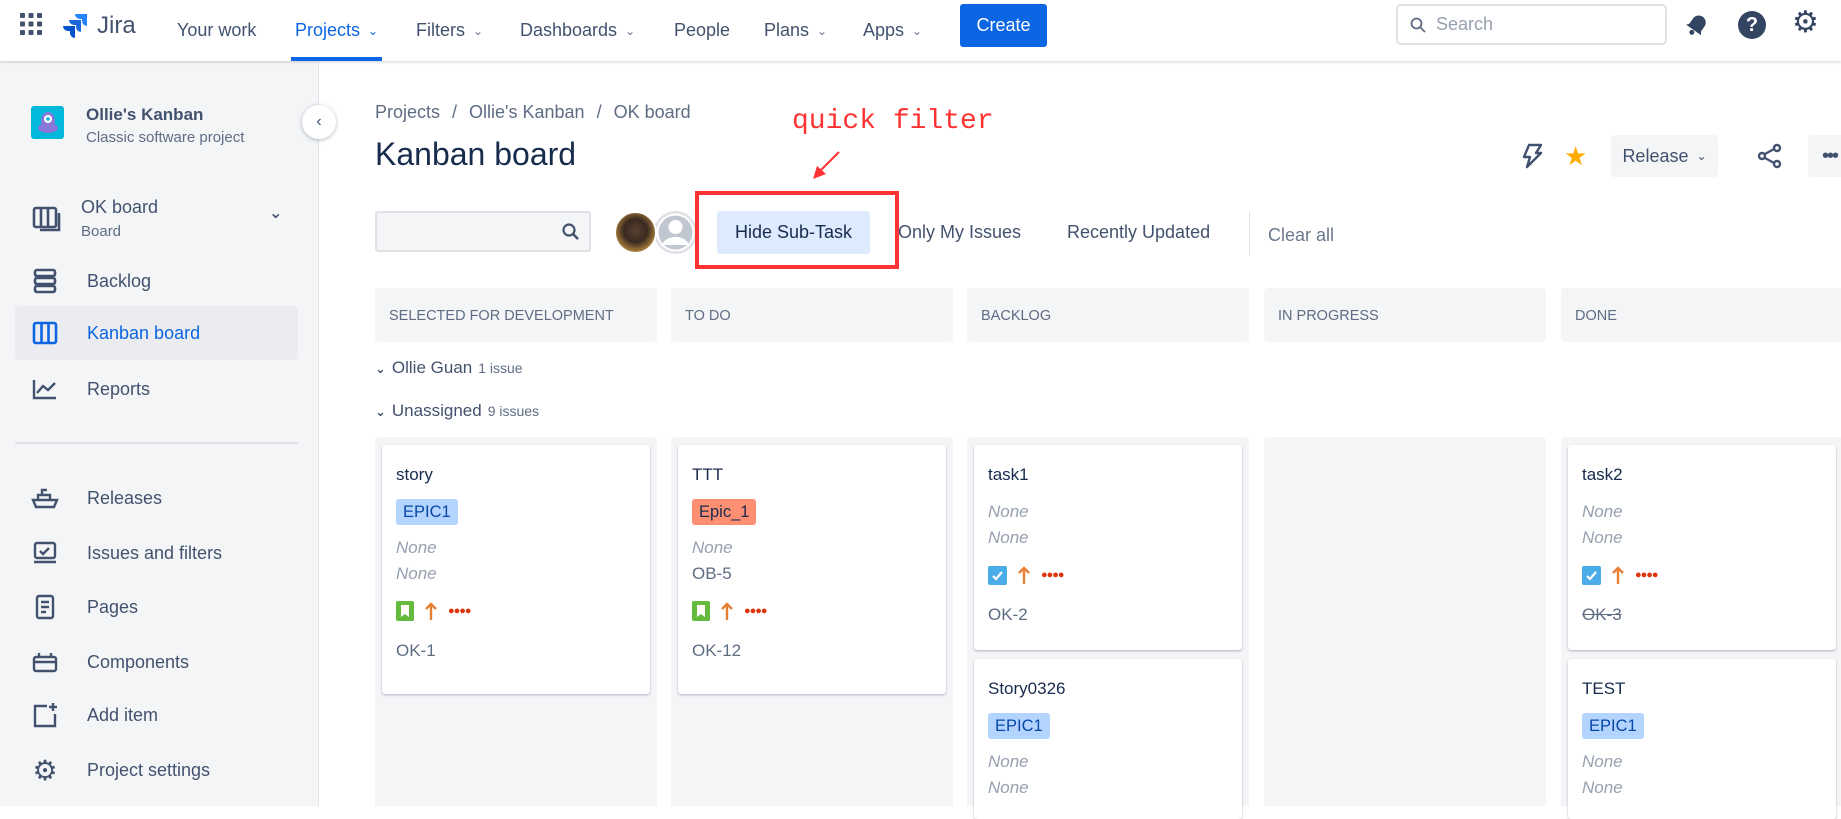 This screenshot has height=819, width=1841. Describe the element at coordinates (1702, 547) in the screenshot. I see `issue-card-ok-3: task2 None None ●●●● OK-3` at that location.